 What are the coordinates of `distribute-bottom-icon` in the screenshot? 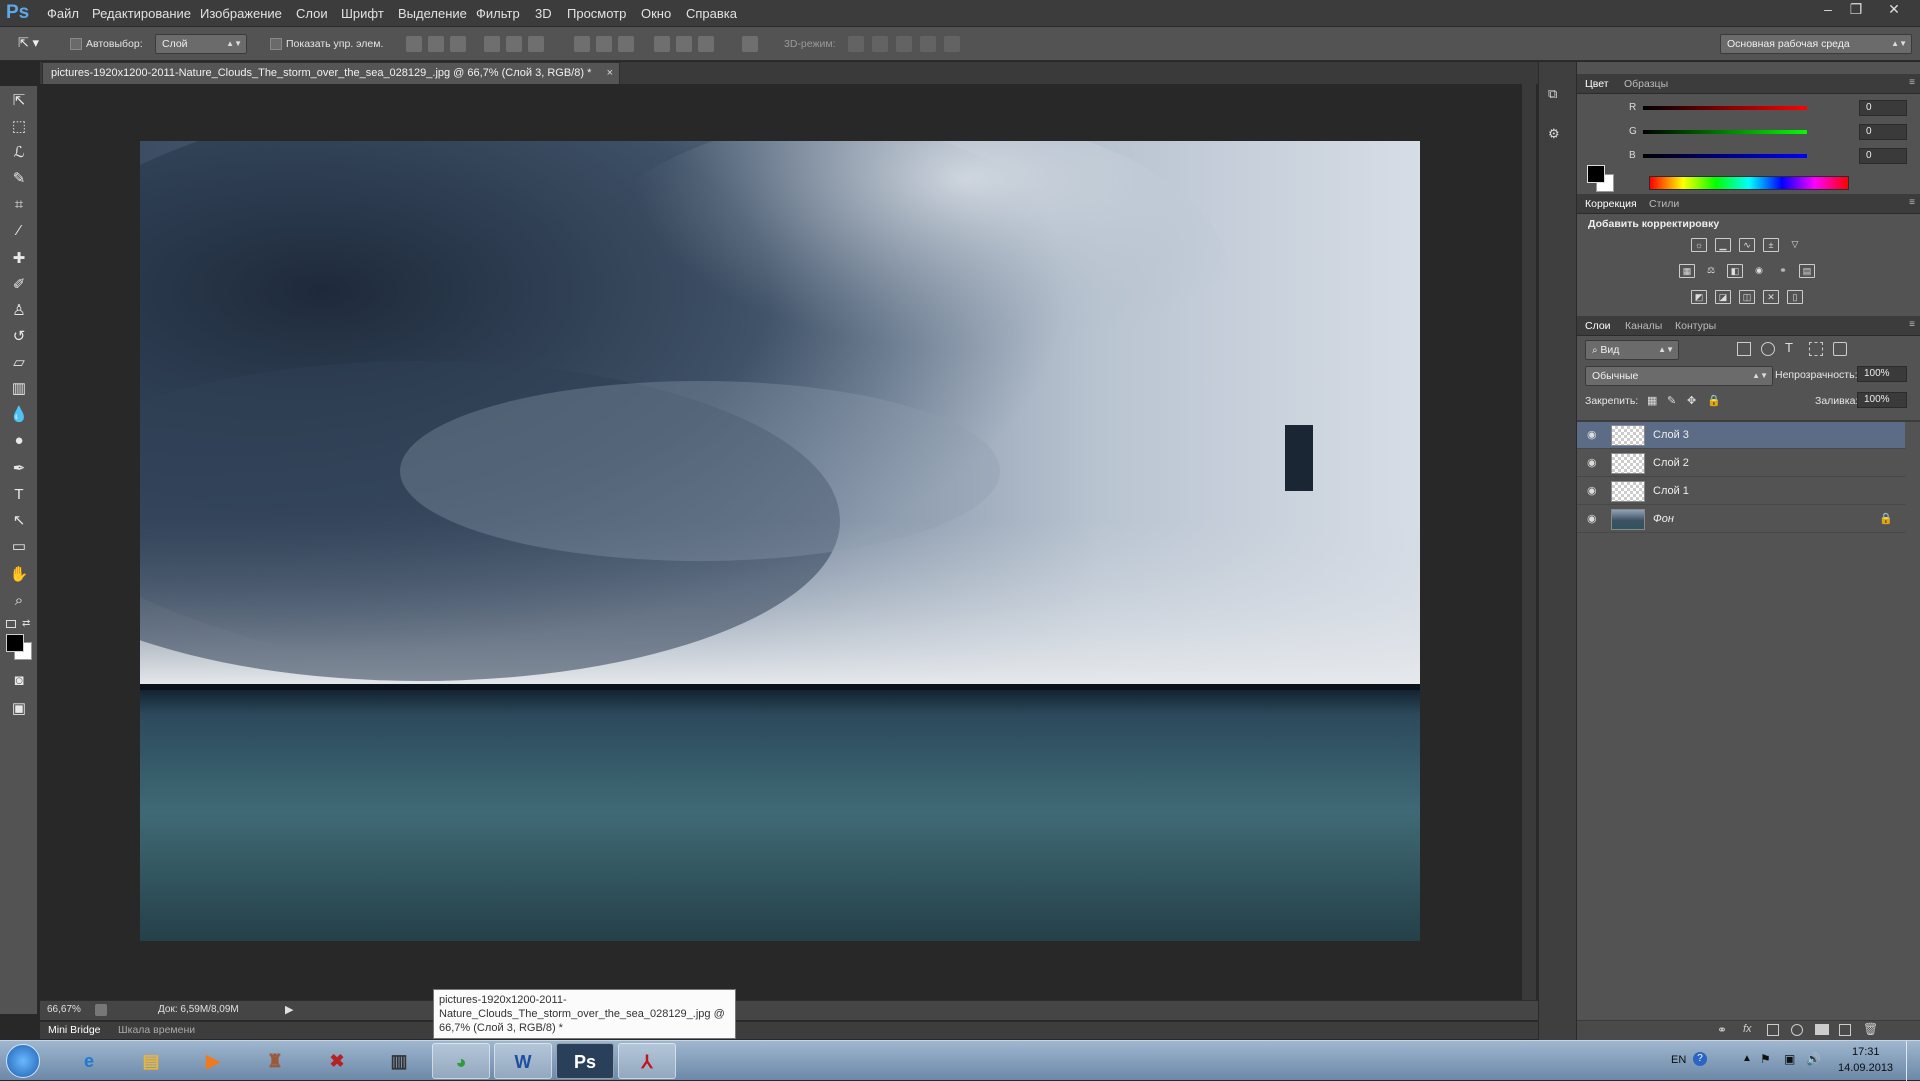 It's located at (626, 44).